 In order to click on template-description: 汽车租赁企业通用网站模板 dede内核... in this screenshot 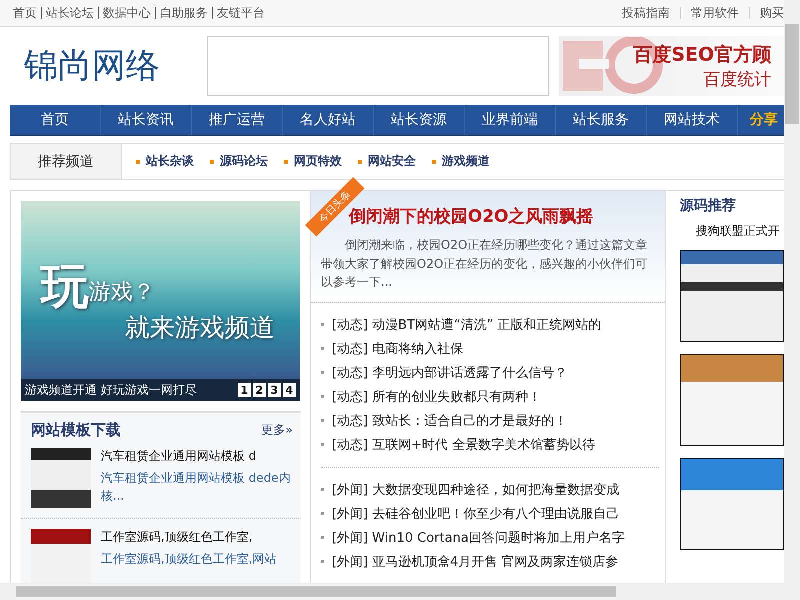, I will do `click(196, 487)`.